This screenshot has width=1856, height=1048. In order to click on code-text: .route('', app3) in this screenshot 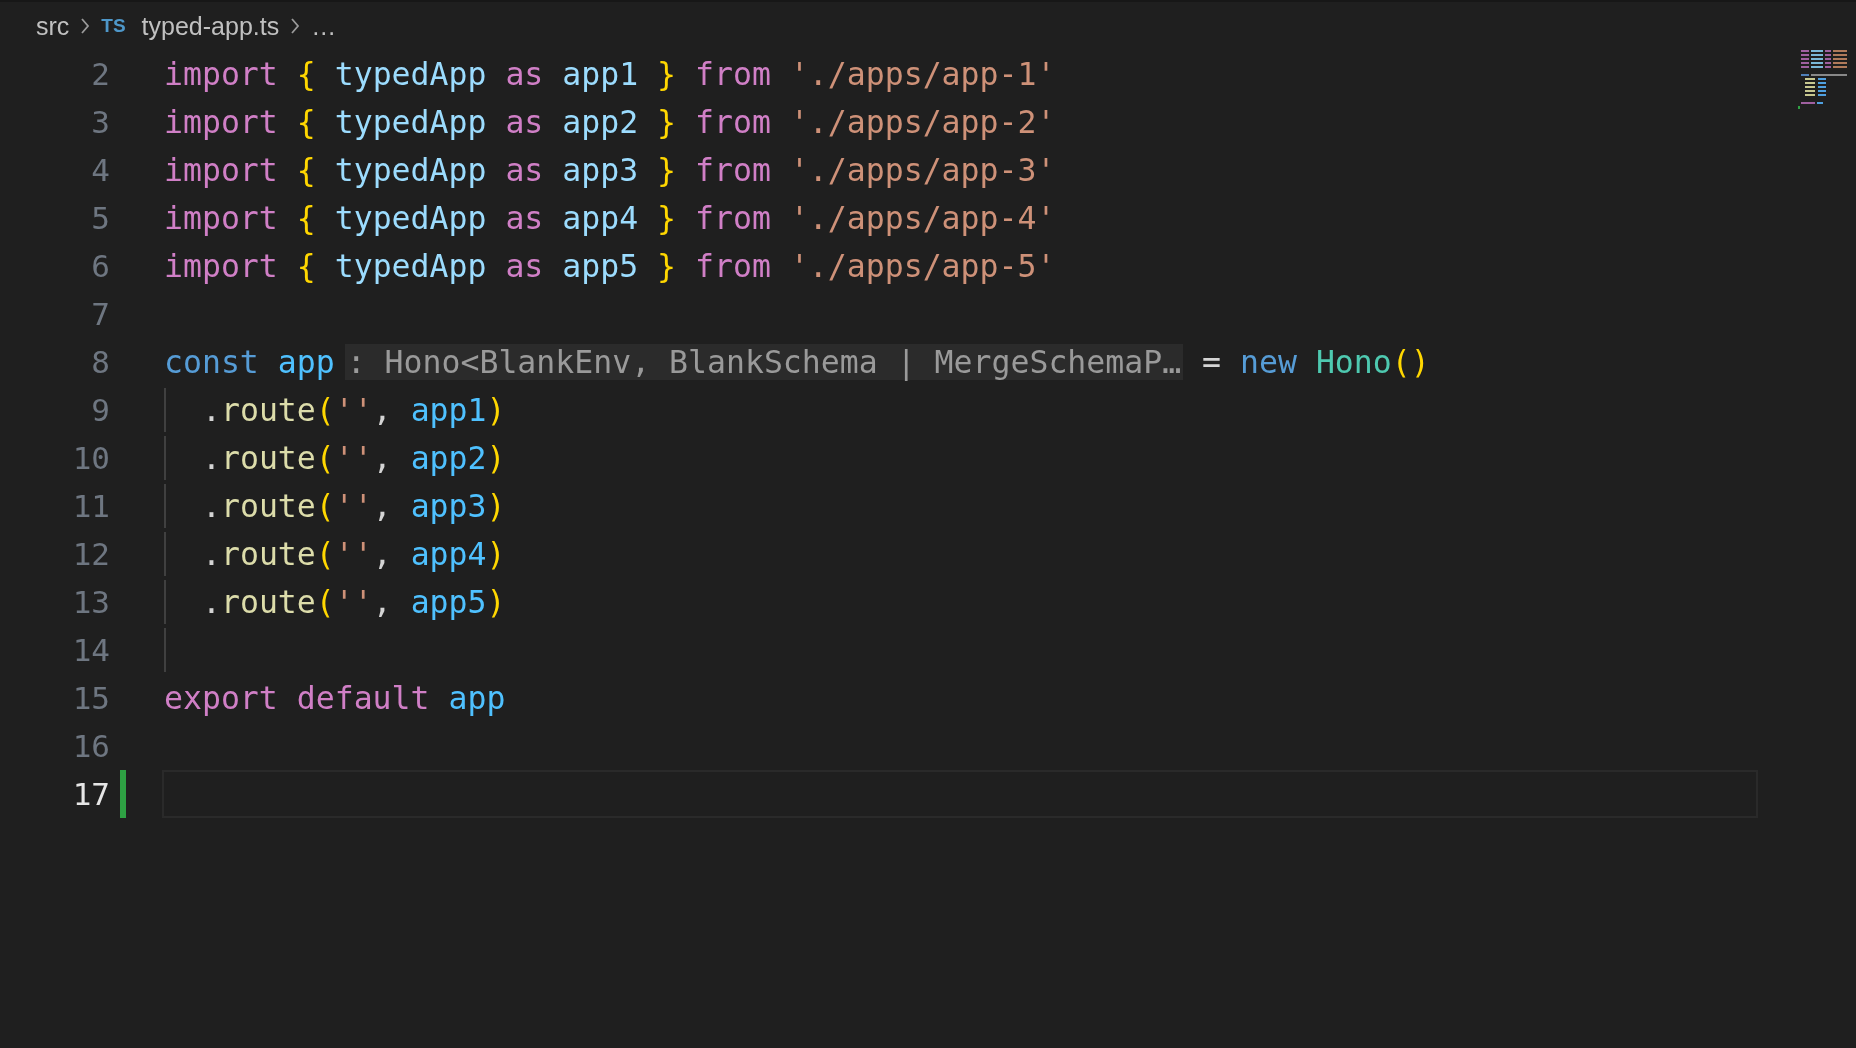, I will do `click(354, 506)`.